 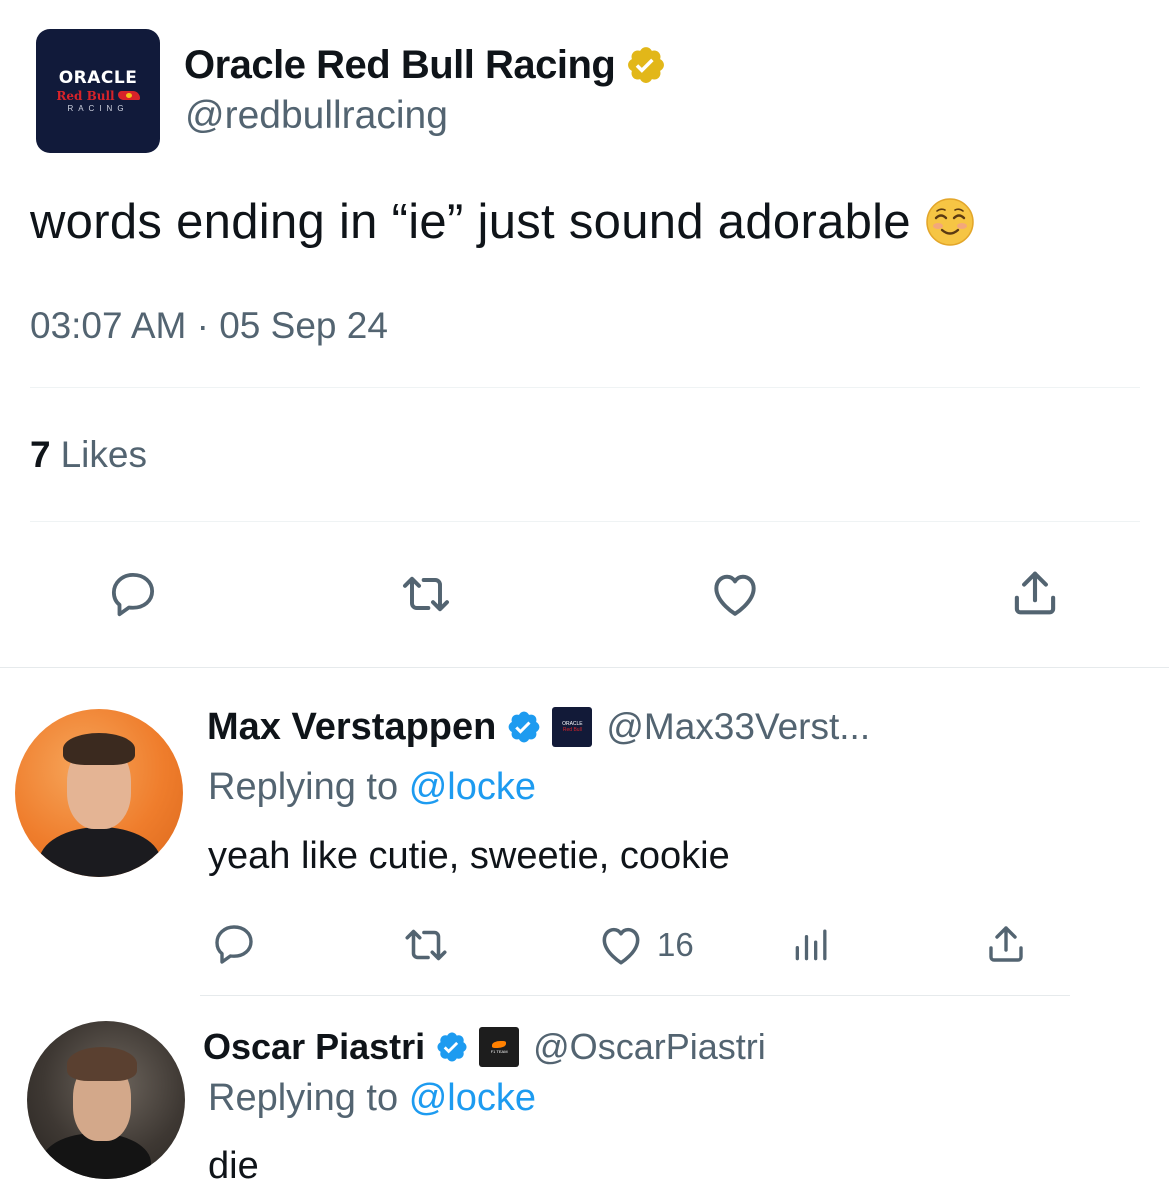 What do you see at coordinates (950, 222) in the screenshot?
I see `smiling-face-icon` at bounding box center [950, 222].